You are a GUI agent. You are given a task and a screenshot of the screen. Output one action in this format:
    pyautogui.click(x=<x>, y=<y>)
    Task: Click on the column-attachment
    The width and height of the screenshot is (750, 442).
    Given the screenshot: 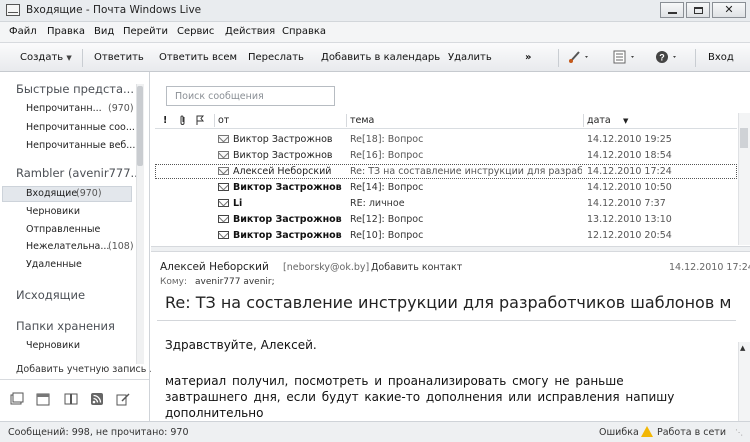 What is the action you would take?
    pyautogui.click(x=183, y=122)
    